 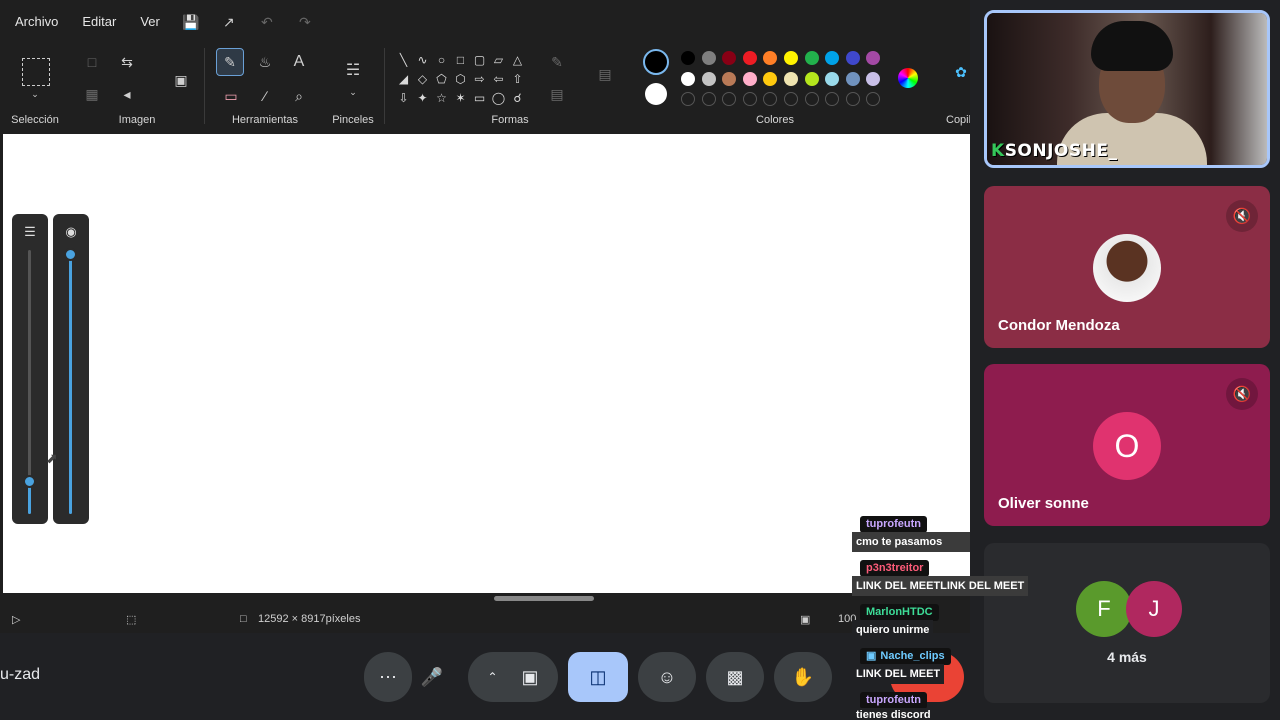 I want to click on present-screen-icon: ◫, so click(x=598, y=676).